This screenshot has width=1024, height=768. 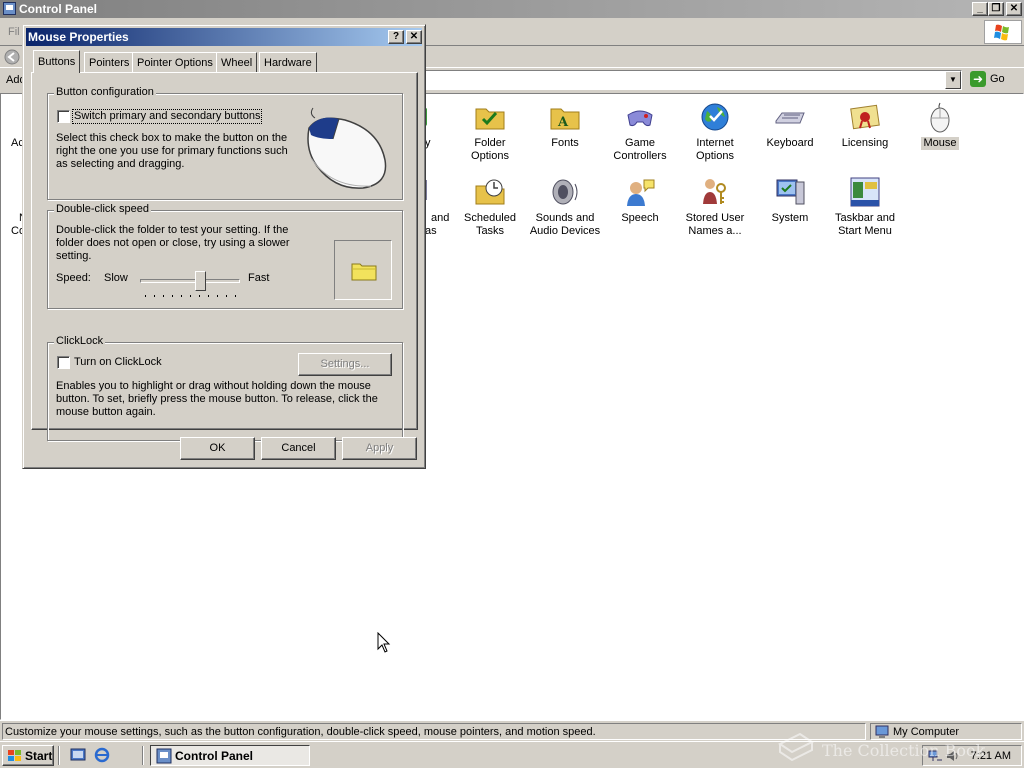 What do you see at coordinates (102, 209) in the screenshot?
I see `group-legend-double-click: Double-click speed` at bounding box center [102, 209].